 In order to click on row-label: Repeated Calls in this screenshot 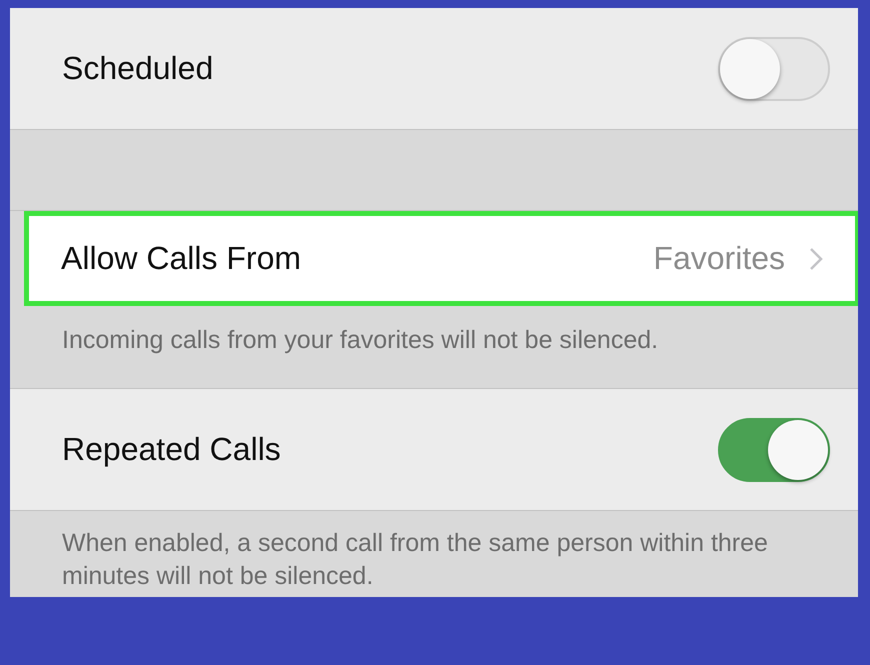, I will do `click(172, 449)`.